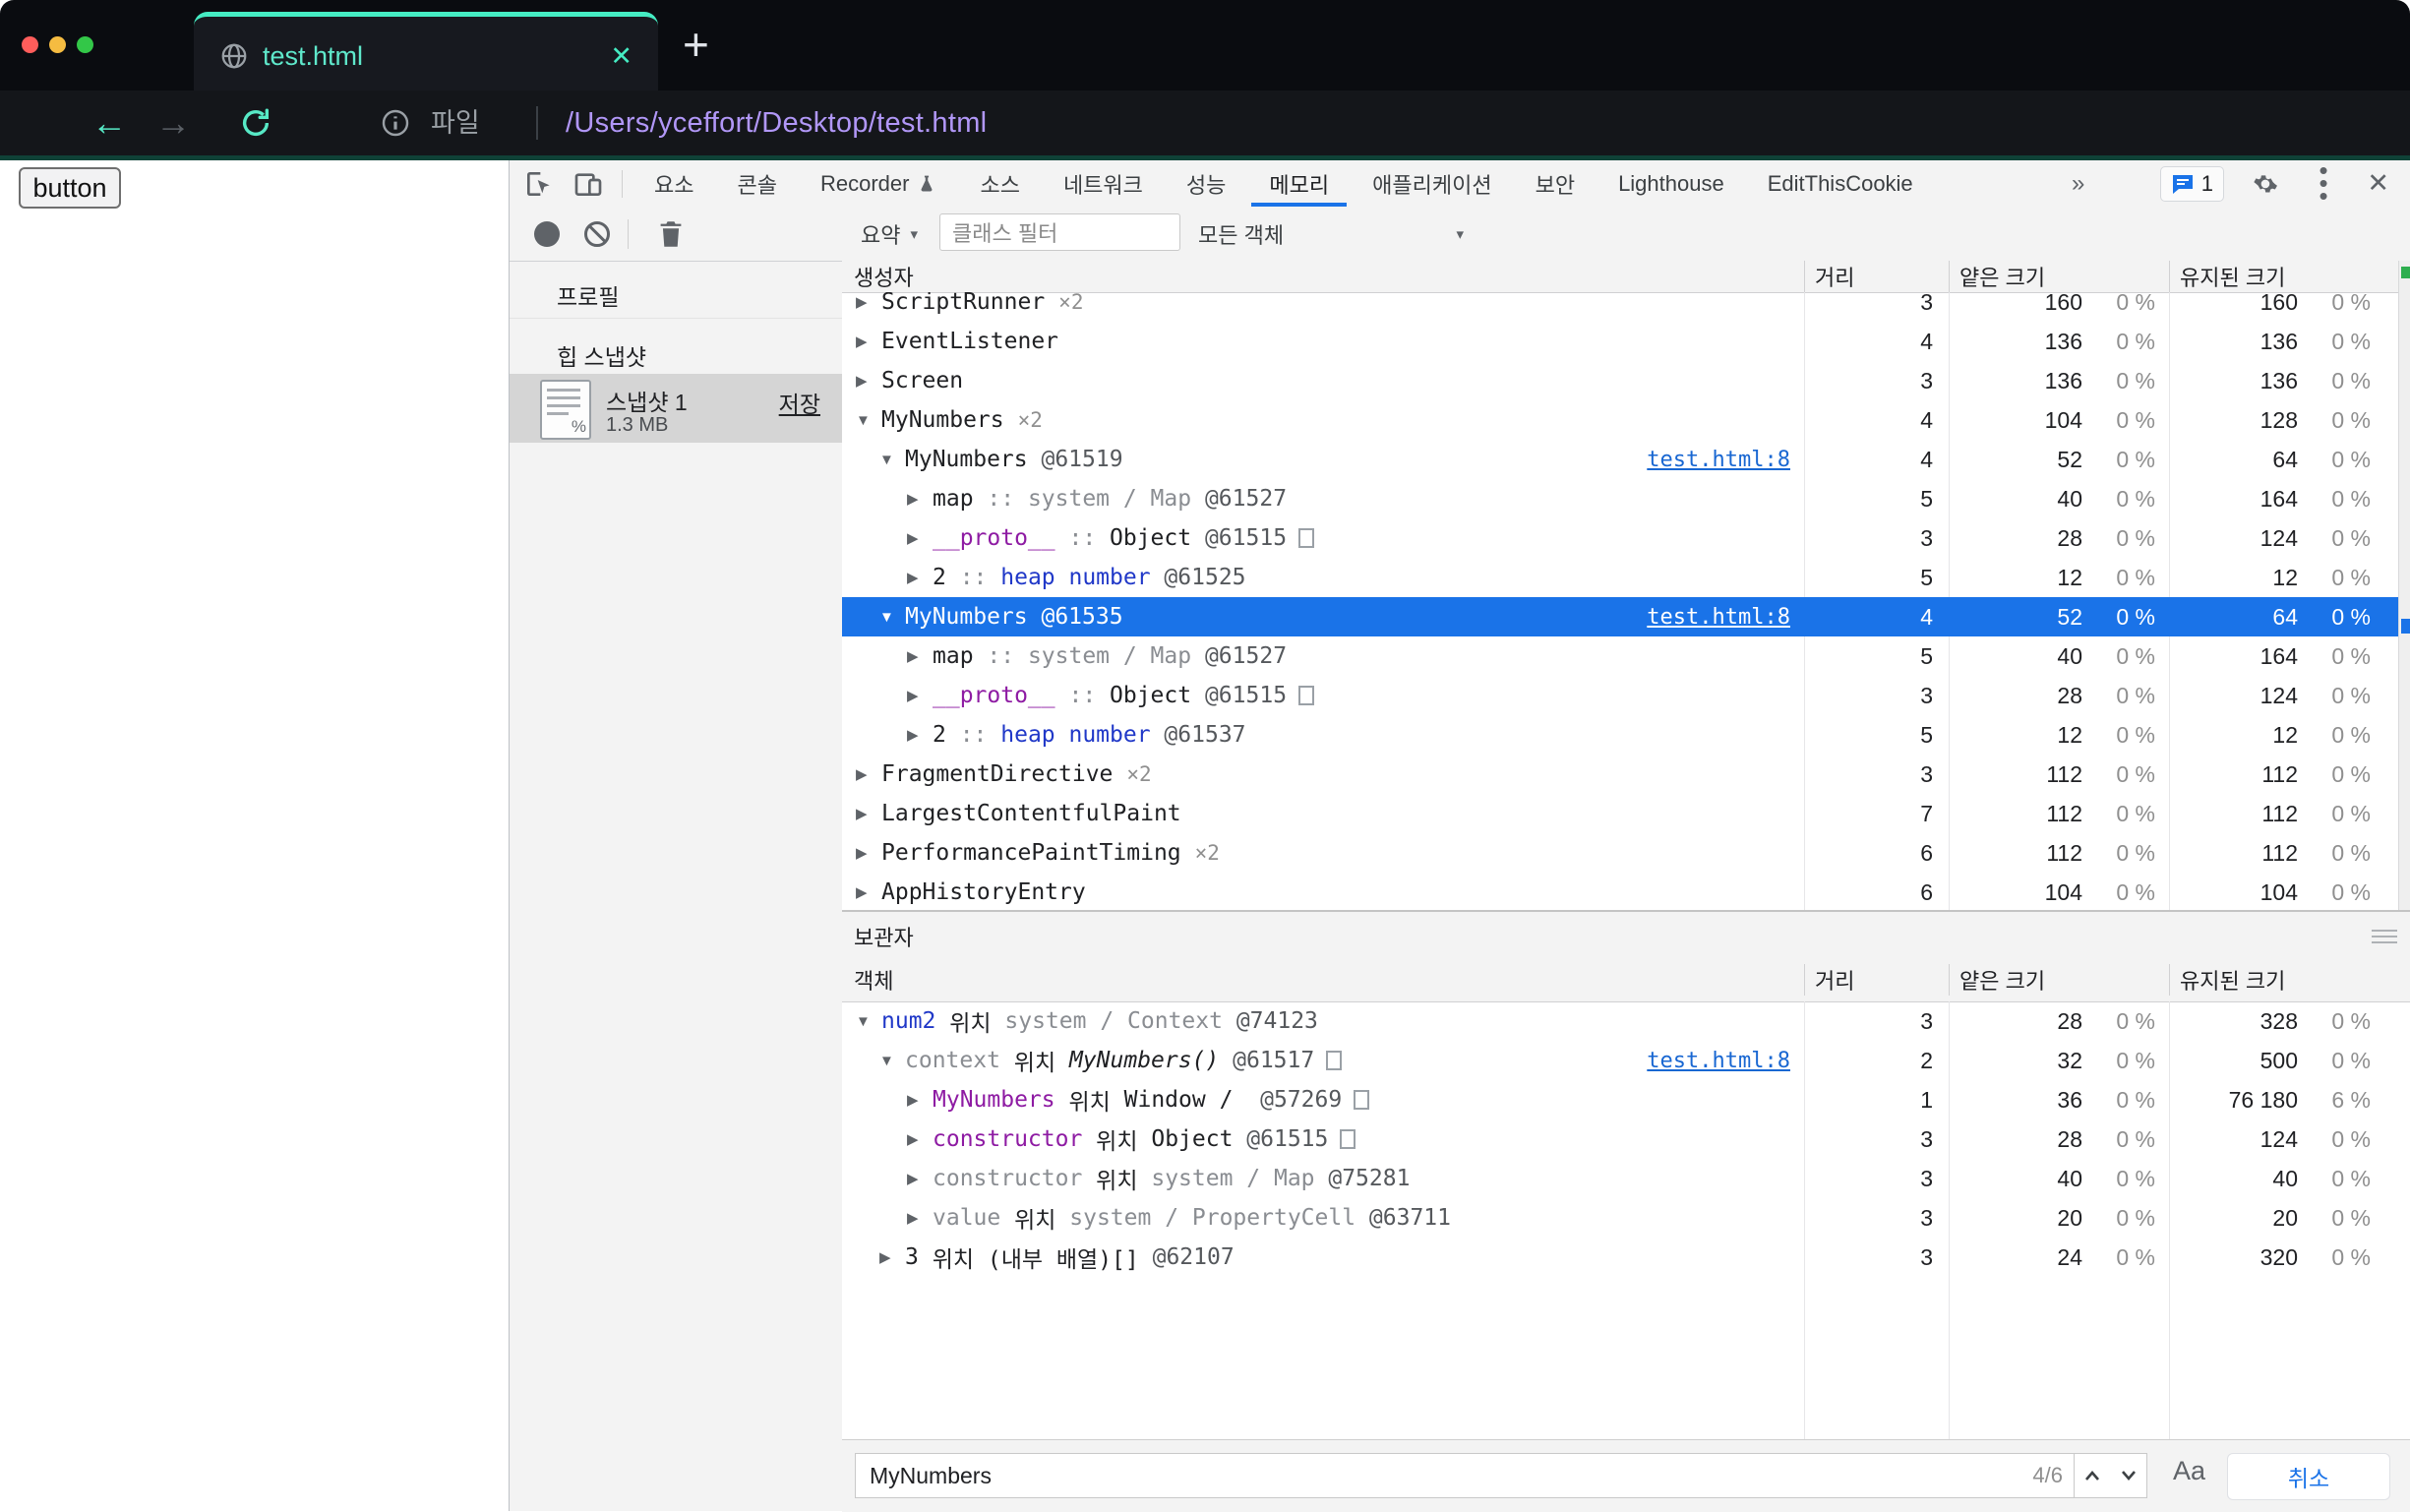 This screenshot has width=2410, height=1512. Describe the element at coordinates (2308, 1477) in the screenshot. I see `cancel-search-button: 취소` at that location.